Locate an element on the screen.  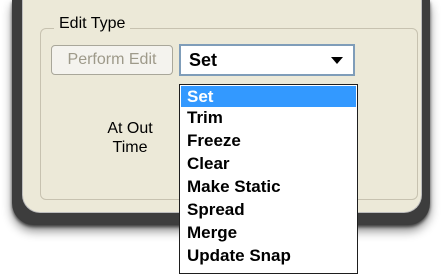
dropdown-item-merge: Merge is located at coordinates (268, 232).